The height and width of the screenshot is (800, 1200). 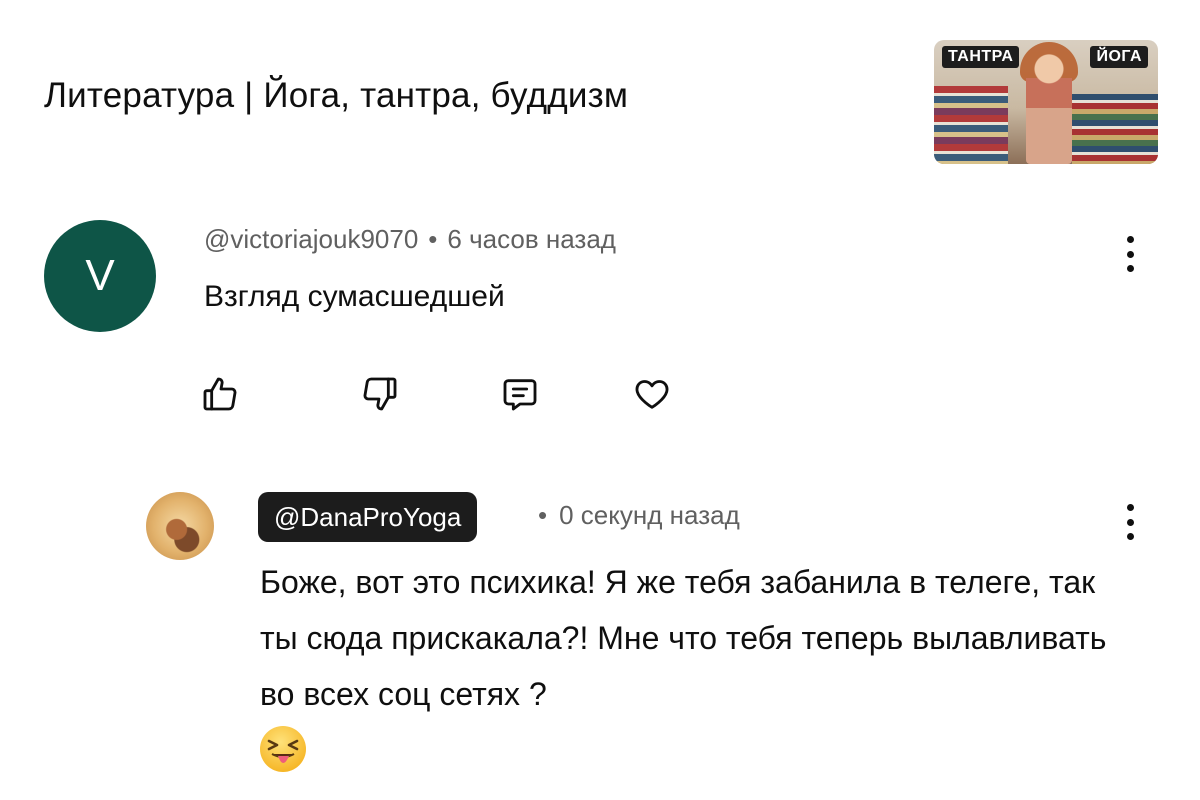 I want to click on dislike-button, so click(x=380, y=394).